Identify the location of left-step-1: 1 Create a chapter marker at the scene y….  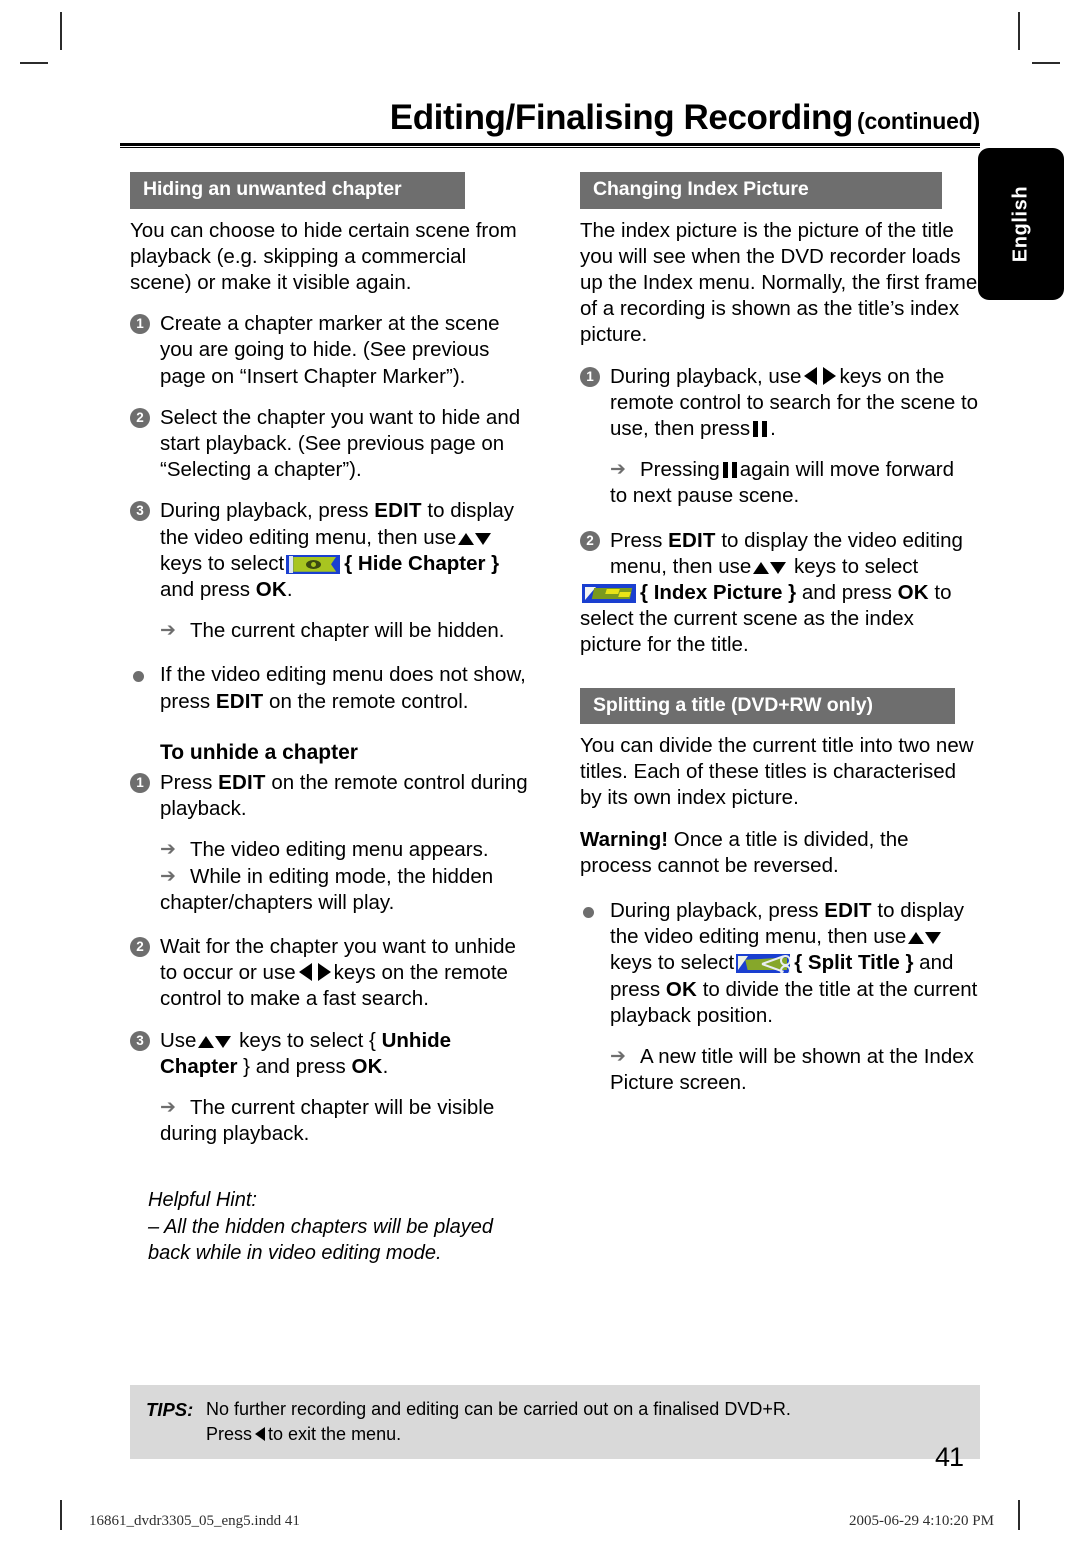
(330, 350).